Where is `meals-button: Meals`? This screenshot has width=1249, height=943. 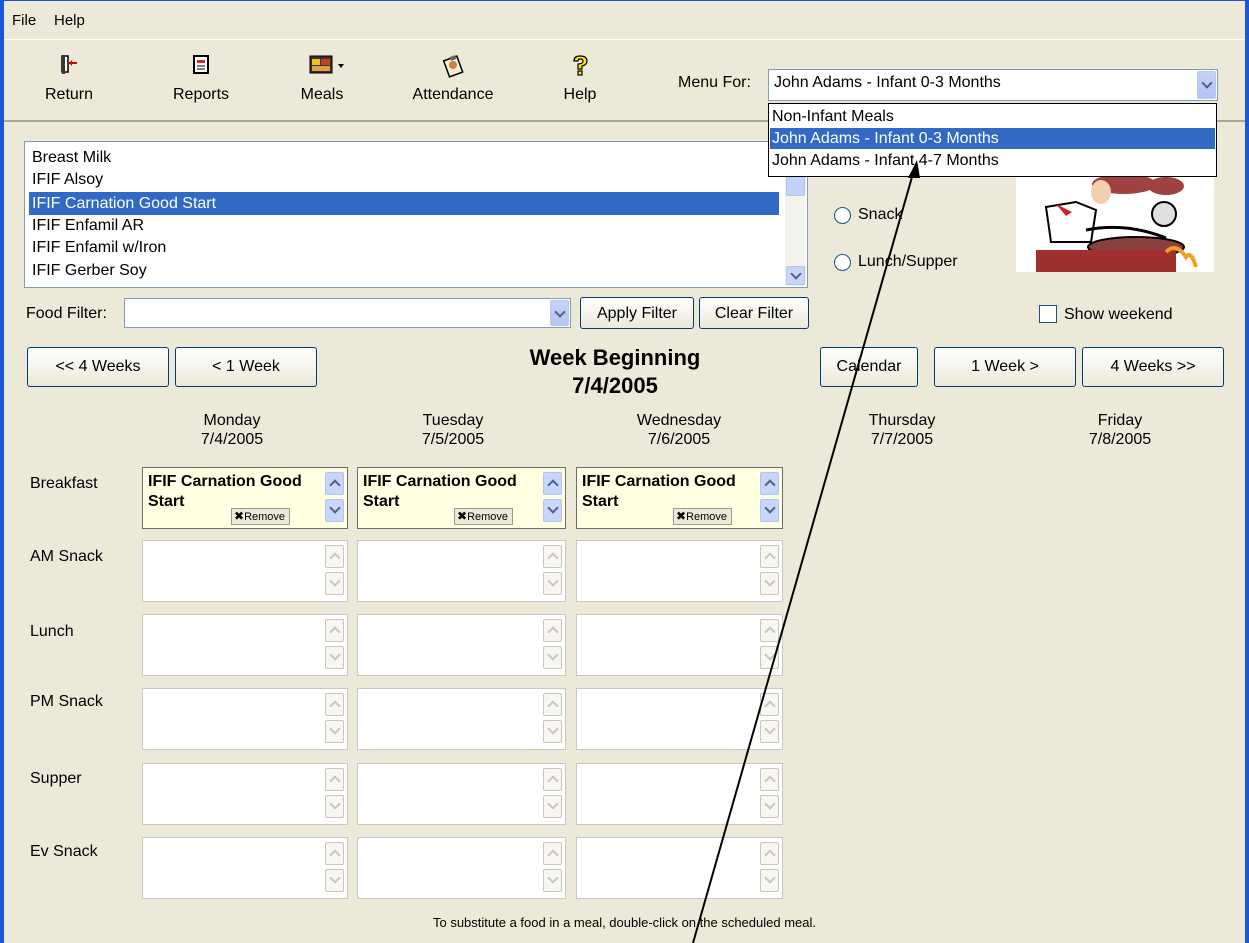 meals-button: Meals is located at coordinates (326, 79).